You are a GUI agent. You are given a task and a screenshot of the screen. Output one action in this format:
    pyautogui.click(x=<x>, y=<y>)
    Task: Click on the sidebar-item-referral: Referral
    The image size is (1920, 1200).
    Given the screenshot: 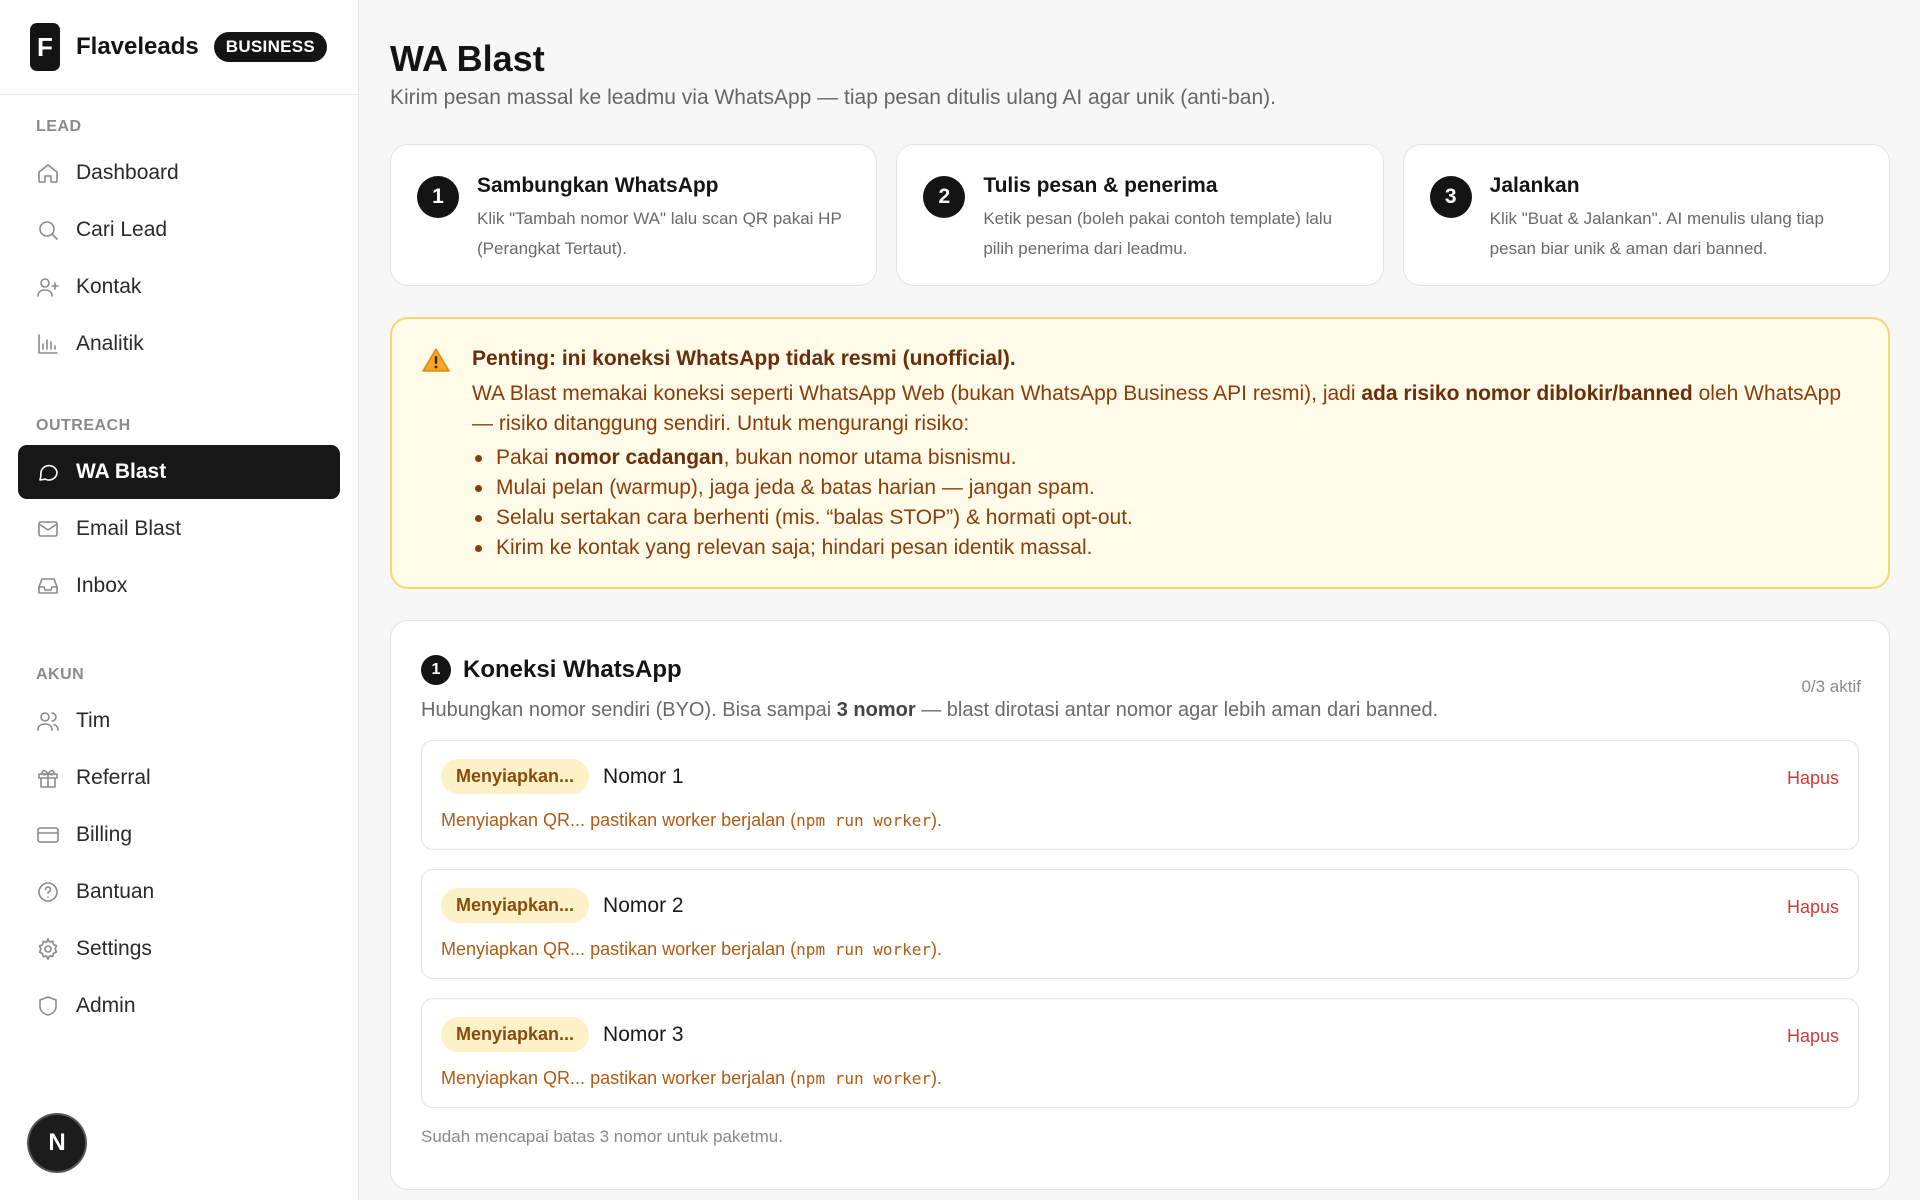 What is the action you would take?
    pyautogui.click(x=179, y=778)
    